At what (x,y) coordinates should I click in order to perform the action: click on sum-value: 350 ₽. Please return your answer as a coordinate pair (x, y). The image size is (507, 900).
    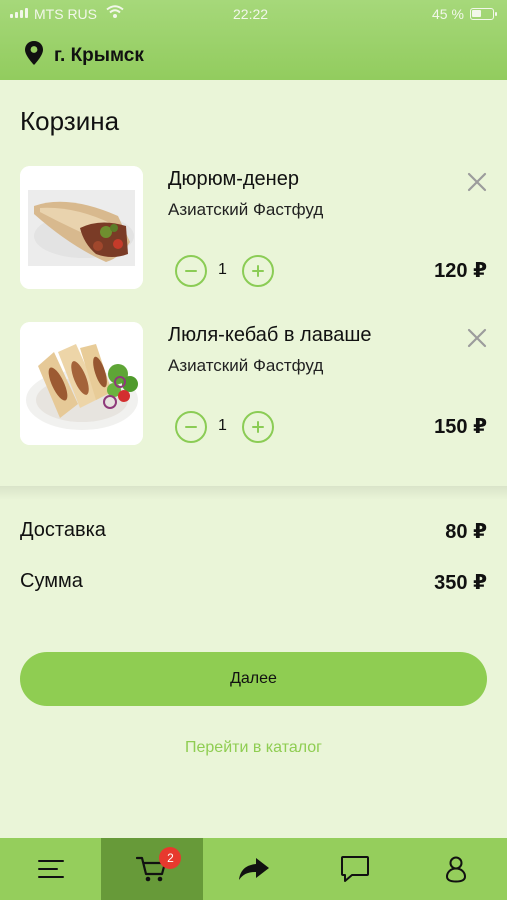
    Looking at the image, I should click on (460, 583).